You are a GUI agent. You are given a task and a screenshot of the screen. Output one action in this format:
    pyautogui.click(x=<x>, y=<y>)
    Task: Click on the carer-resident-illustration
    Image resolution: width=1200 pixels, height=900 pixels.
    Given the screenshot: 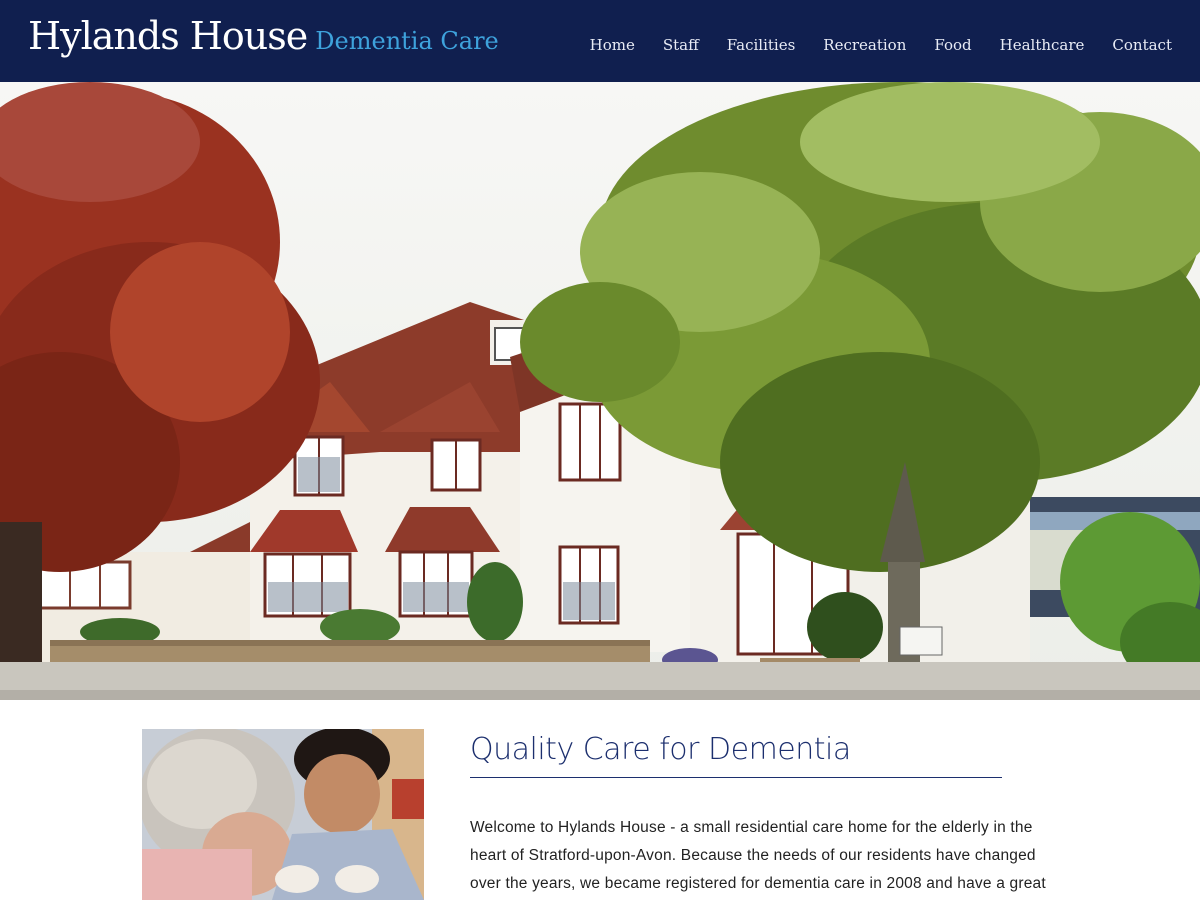 What is the action you would take?
    pyautogui.click(x=283, y=814)
    